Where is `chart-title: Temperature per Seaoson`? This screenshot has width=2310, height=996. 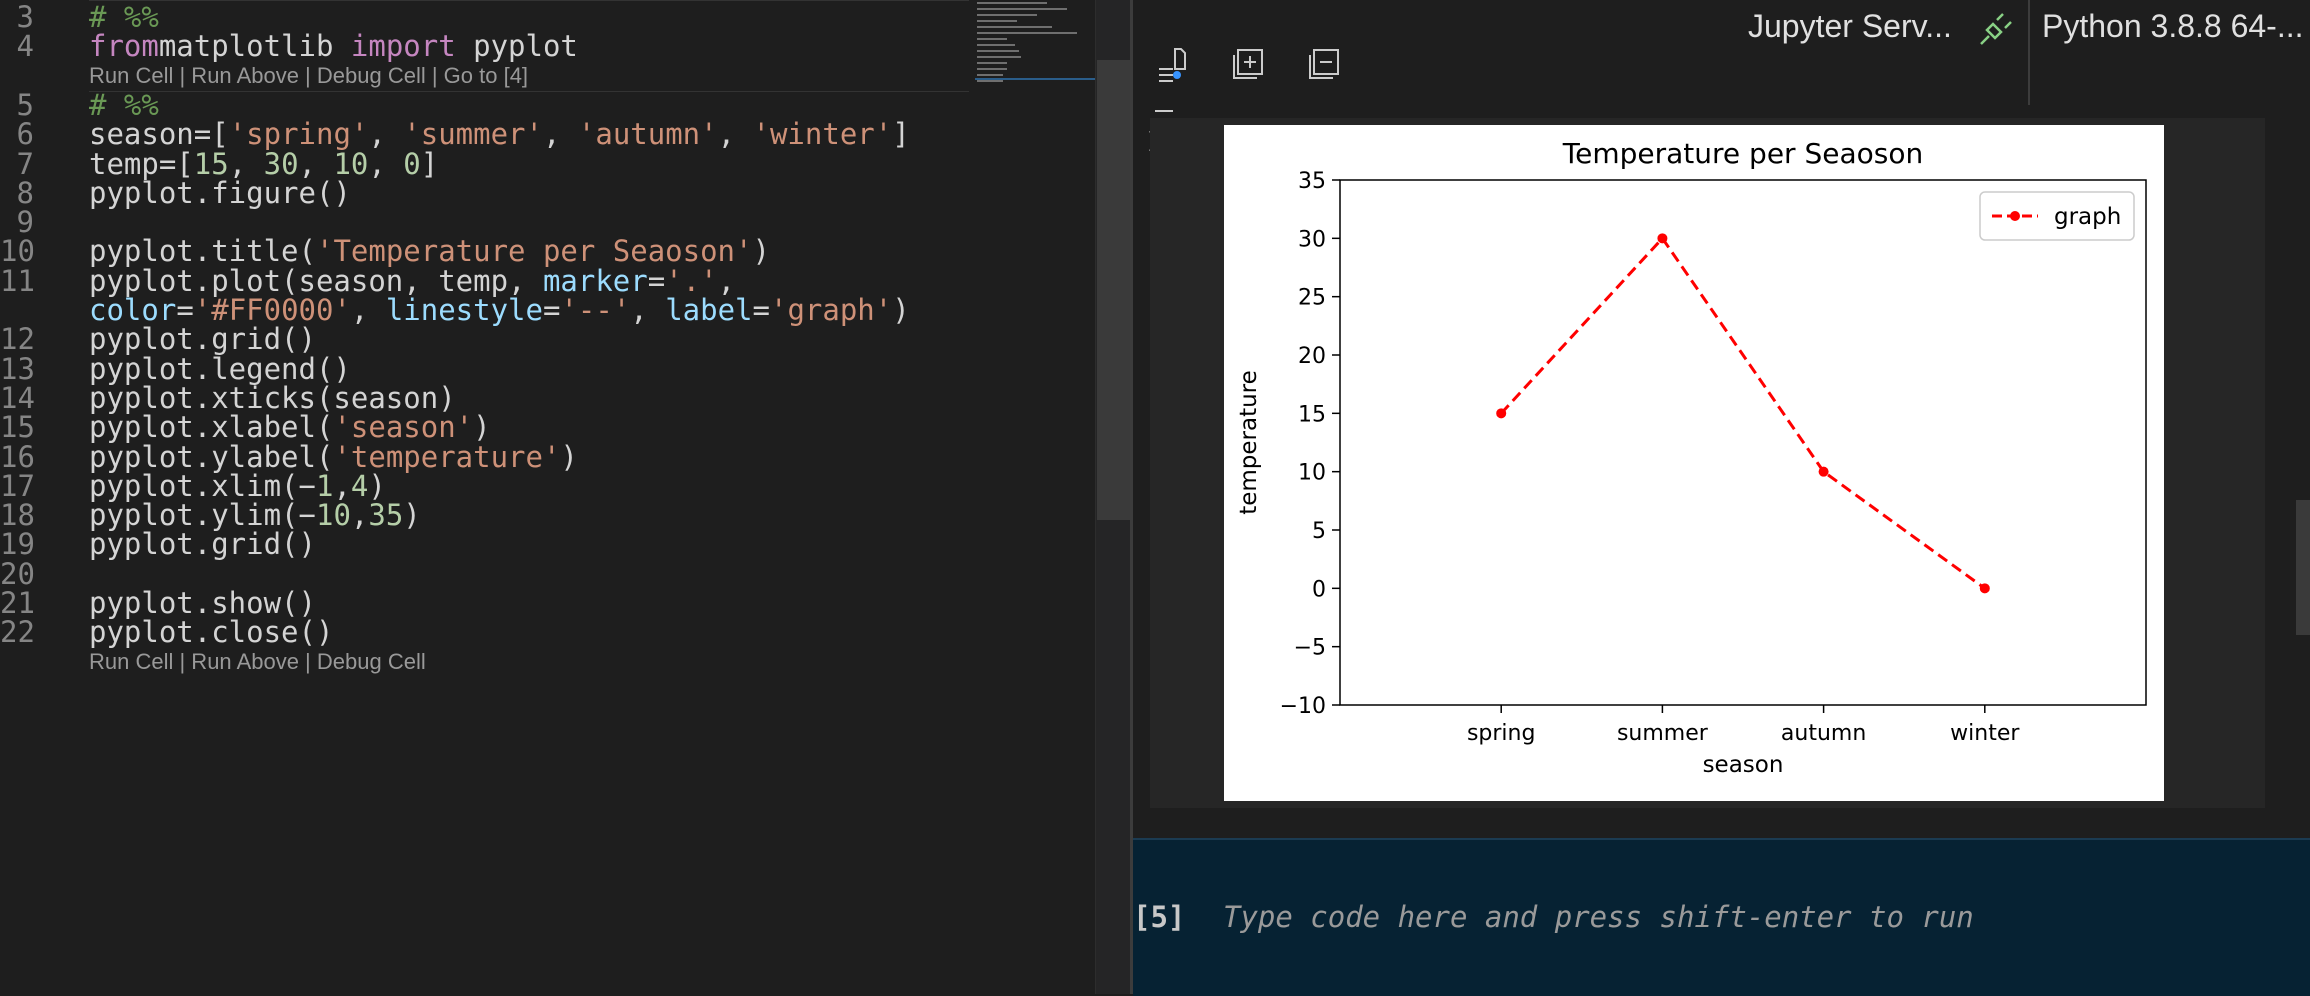 chart-title: Temperature per Seaoson is located at coordinates (1742, 153).